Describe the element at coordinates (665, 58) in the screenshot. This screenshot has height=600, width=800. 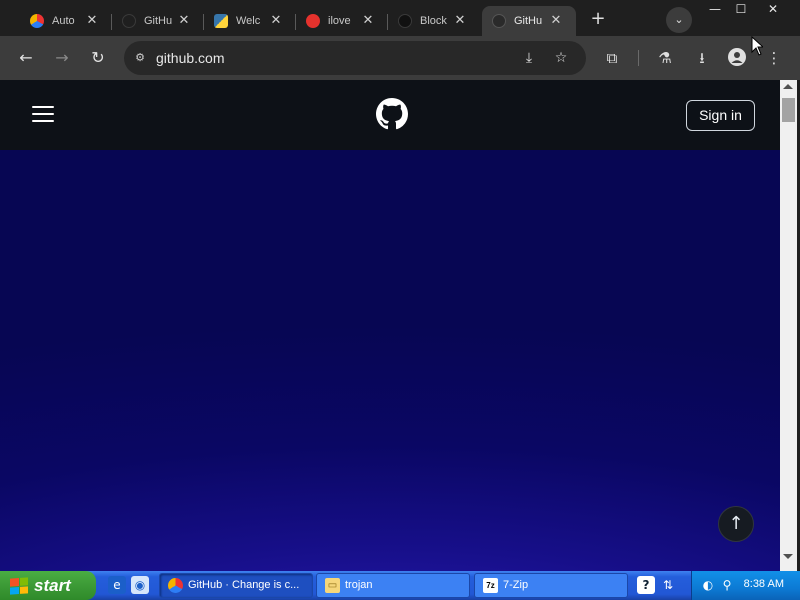
I see `labs-flask-icon: ⚗` at that location.